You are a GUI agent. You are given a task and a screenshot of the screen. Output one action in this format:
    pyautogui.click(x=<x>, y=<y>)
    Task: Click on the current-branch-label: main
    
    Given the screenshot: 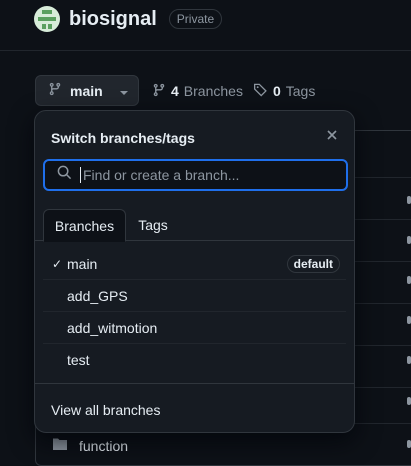 What is the action you would take?
    pyautogui.click(x=86, y=90)
    